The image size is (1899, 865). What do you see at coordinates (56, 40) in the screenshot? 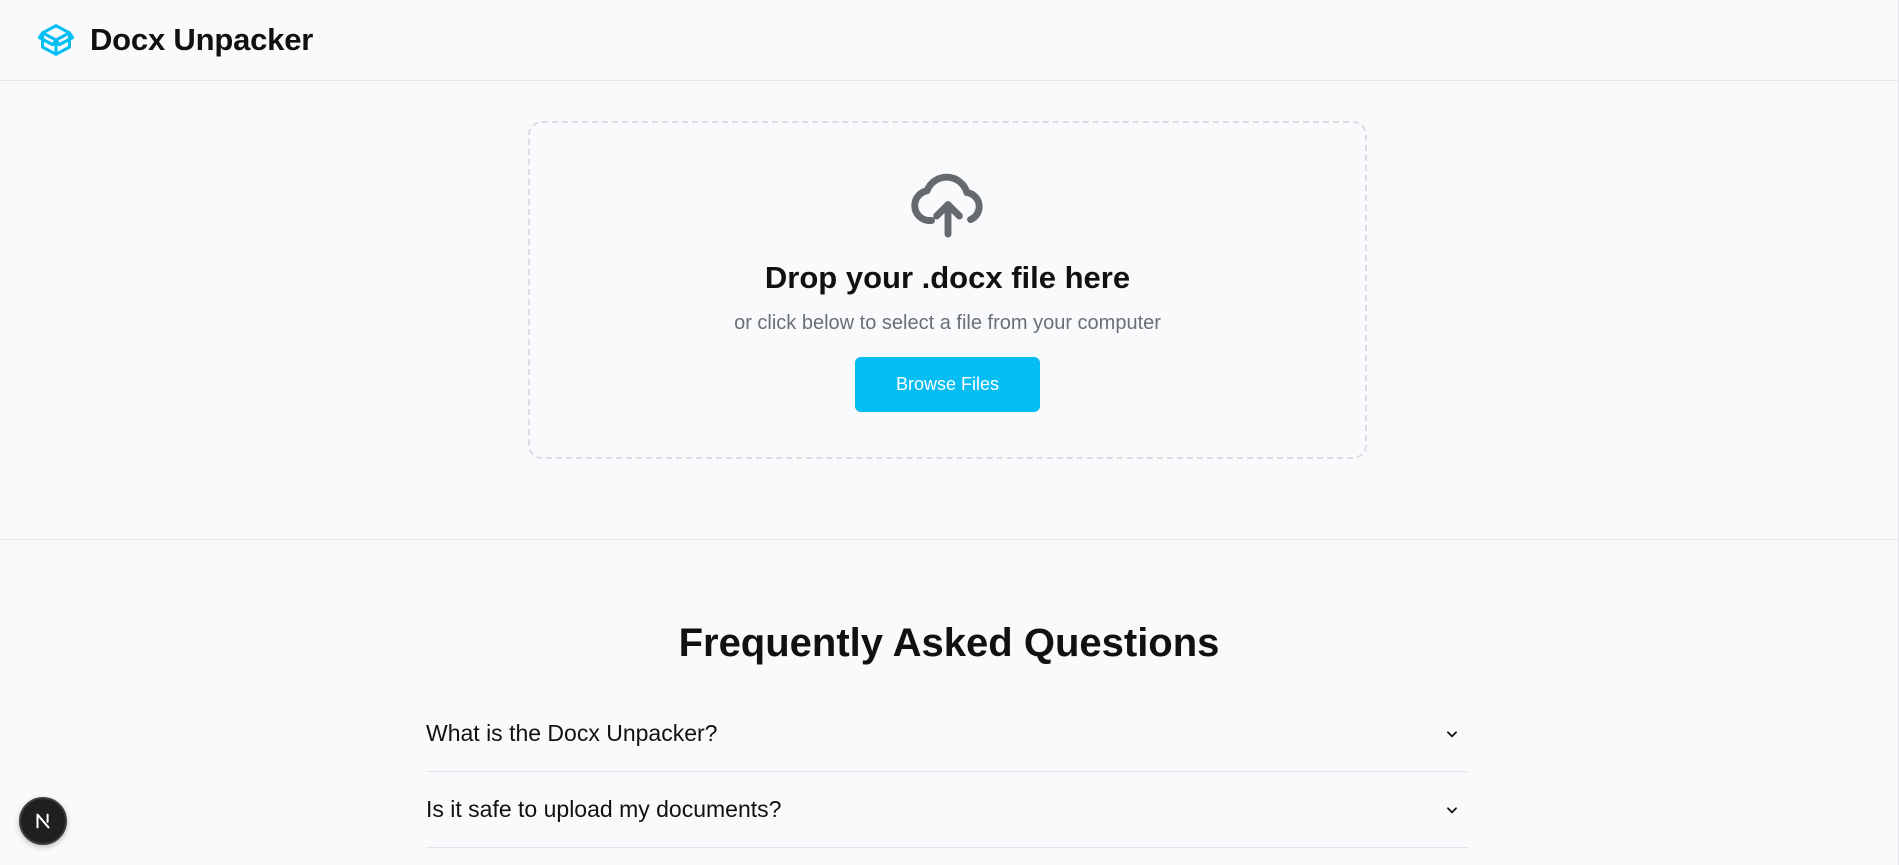
I see `open-box-icon` at bounding box center [56, 40].